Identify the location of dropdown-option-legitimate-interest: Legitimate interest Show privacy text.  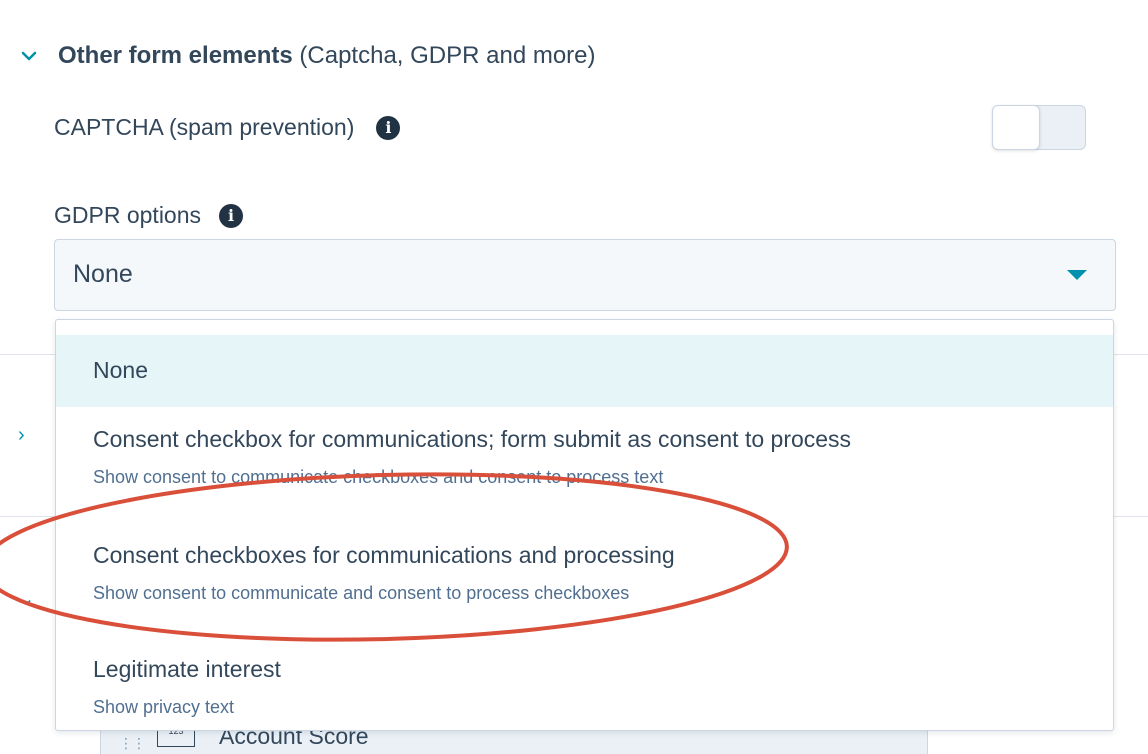
(584, 693).